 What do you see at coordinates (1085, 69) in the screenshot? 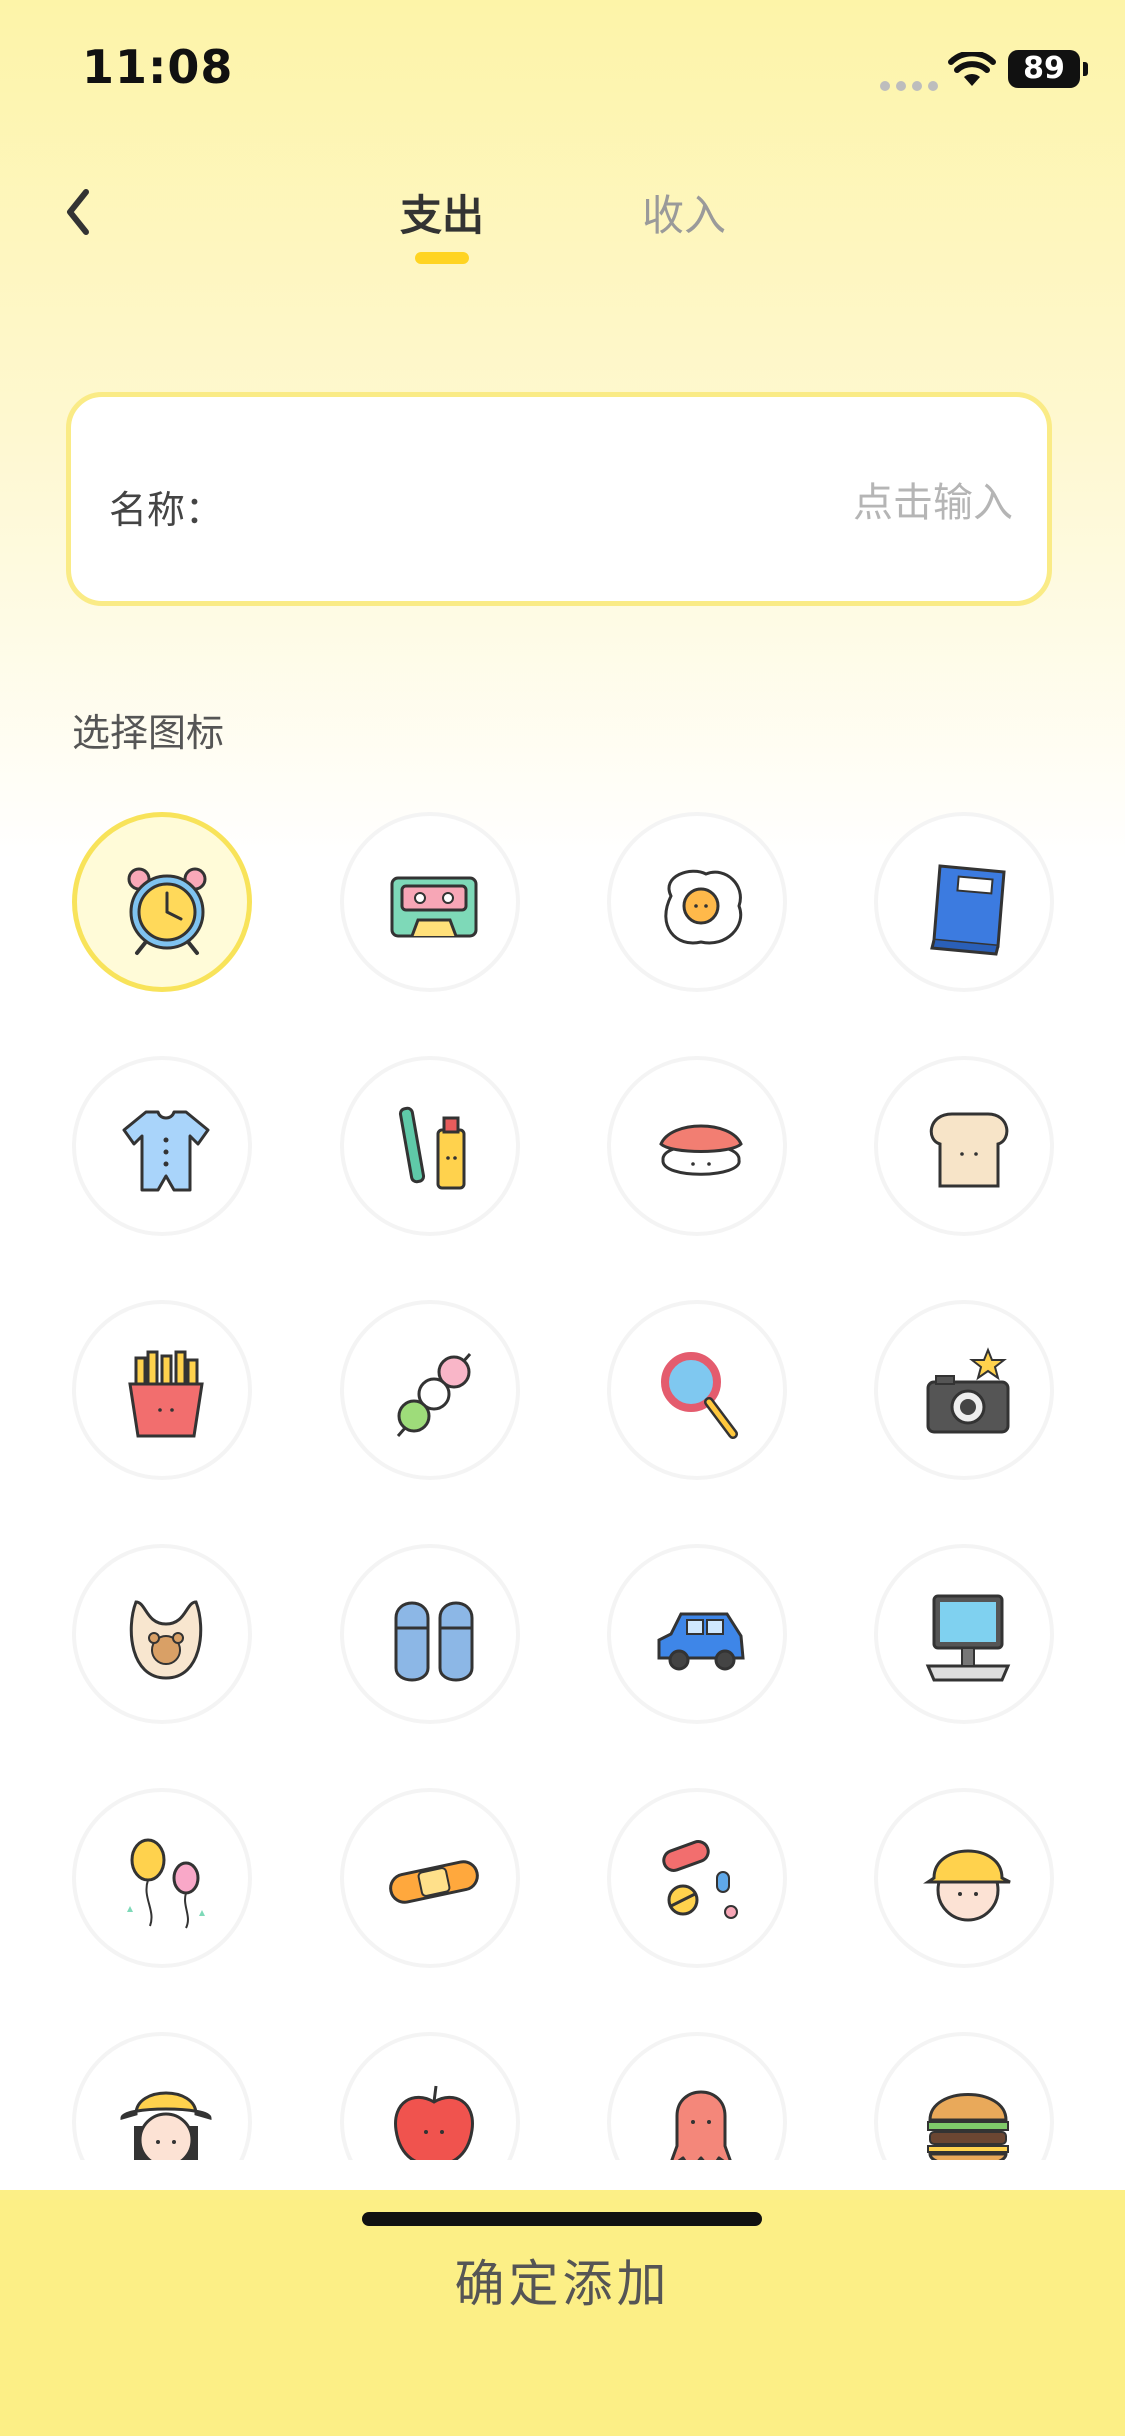
I see `battery-tip` at bounding box center [1085, 69].